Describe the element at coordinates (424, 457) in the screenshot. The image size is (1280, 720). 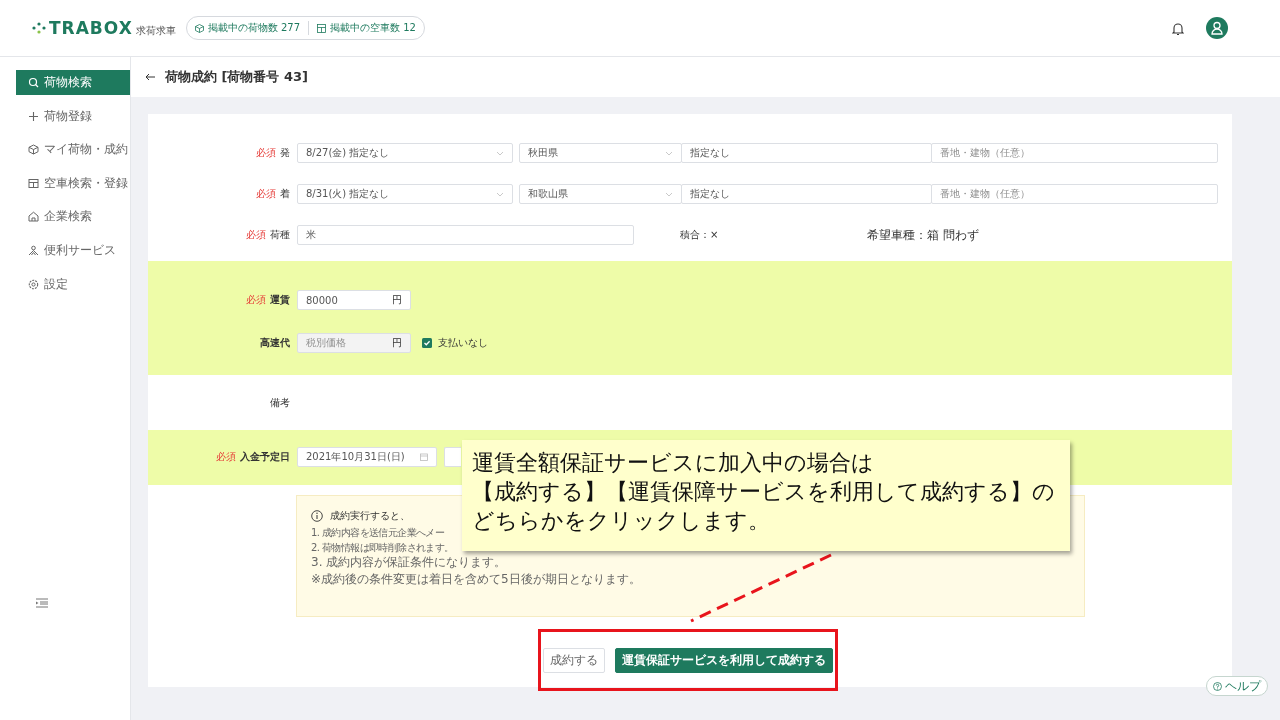
I see `calendar-icon` at that location.